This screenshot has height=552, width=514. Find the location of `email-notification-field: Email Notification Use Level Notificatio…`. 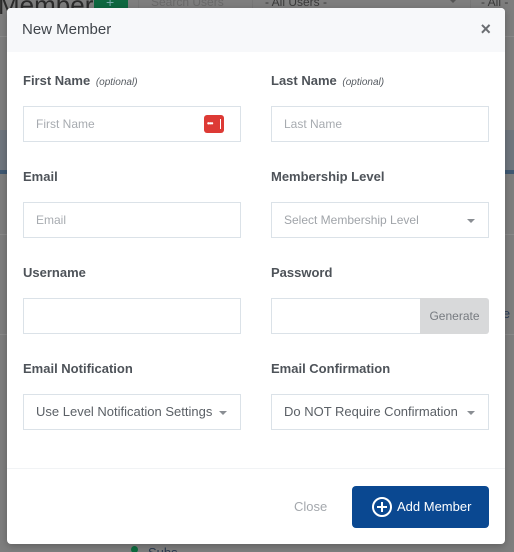

email-notification-field: Email Notification Use Level Notificatio… is located at coordinates (132, 395).